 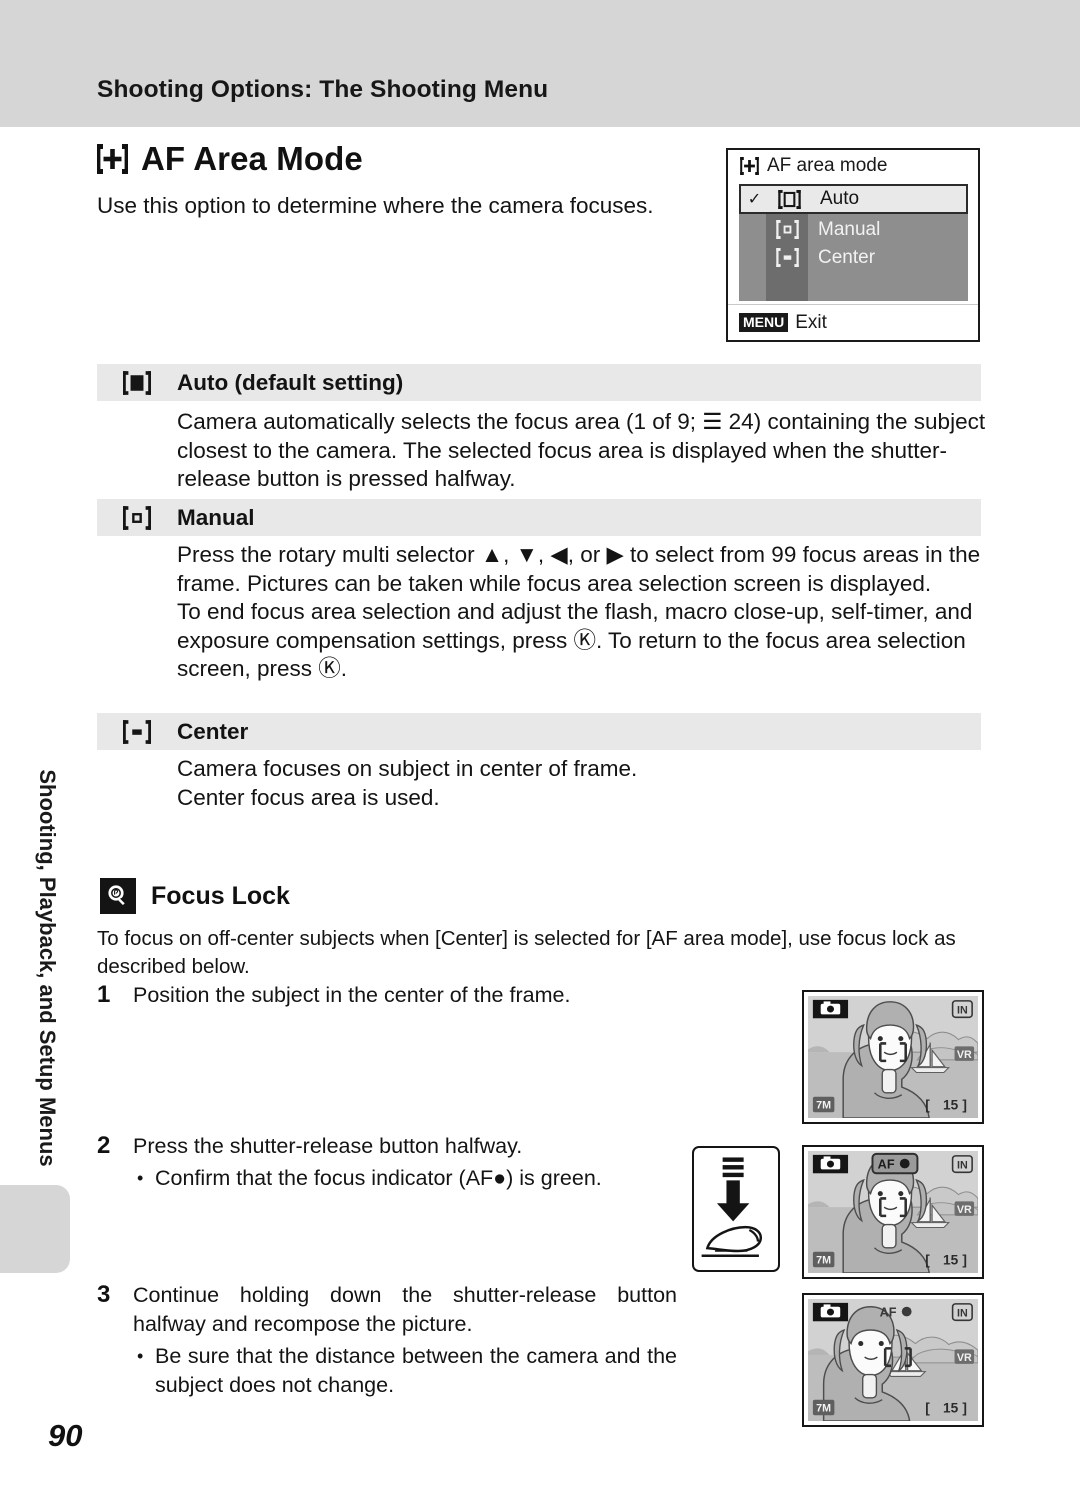 What do you see at coordinates (736, 1209) in the screenshot?
I see `press-shutter-halfway-illustration` at bounding box center [736, 1209].